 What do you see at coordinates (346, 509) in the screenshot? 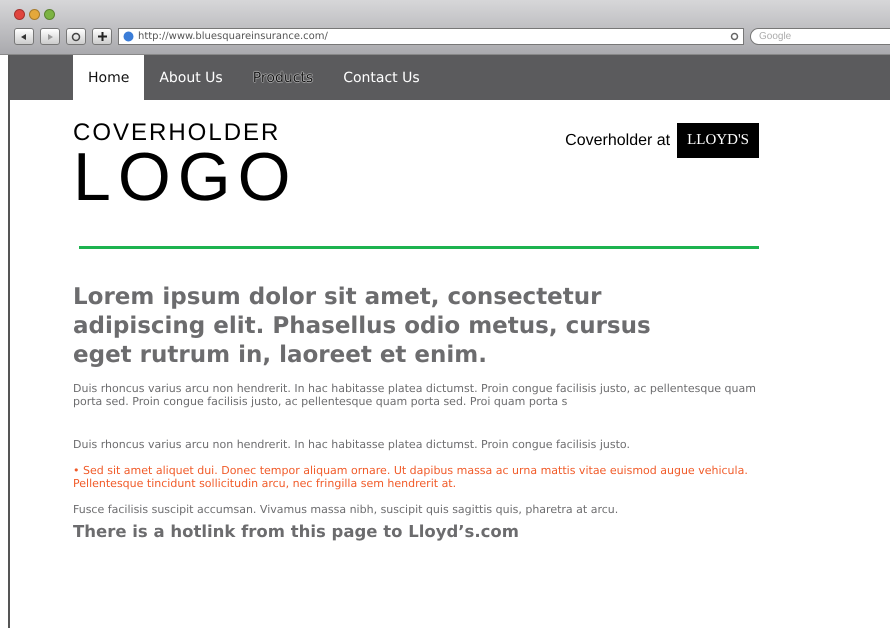
I see `paragraph: Fusce facilisis suscipit accumsan. Vivamus massa nibh, suscipit quis sagittis quis, pharetra at arcu.` at bounding box center [346, 509].